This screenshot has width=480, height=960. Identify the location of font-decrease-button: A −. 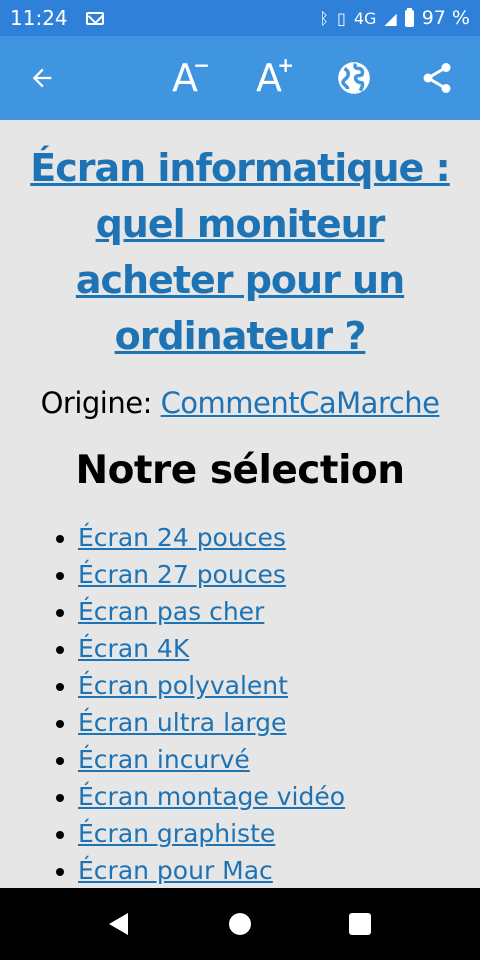
(185, 78).